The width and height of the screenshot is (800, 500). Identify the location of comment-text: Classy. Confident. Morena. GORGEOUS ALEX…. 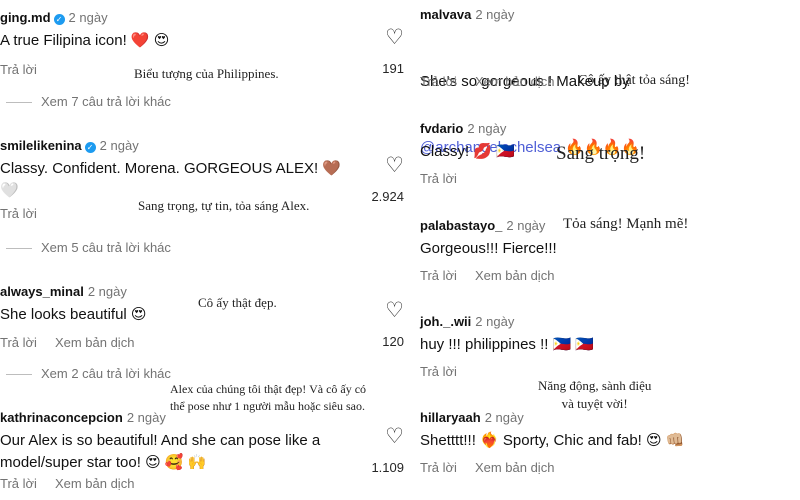
(171, 179).